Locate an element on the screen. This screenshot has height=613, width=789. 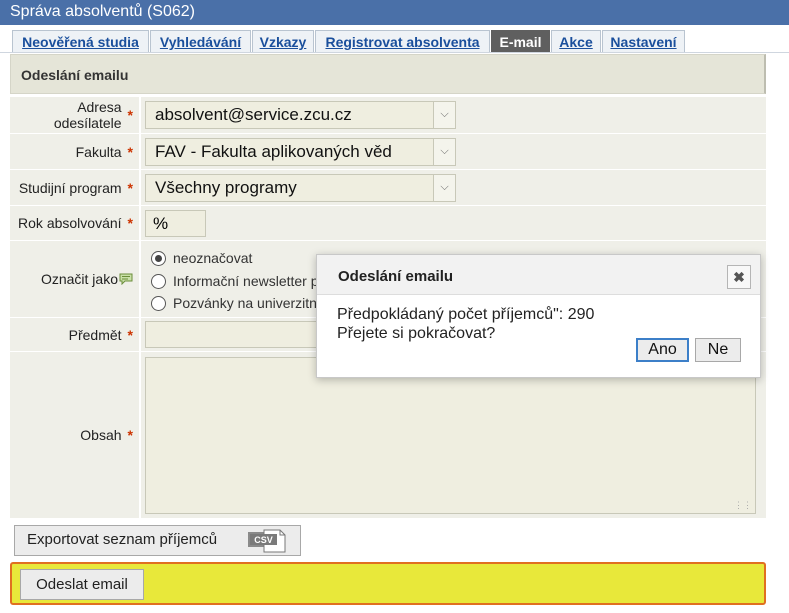
program-select: Všechny programy ⌵ is located at coordinates (300, 188).